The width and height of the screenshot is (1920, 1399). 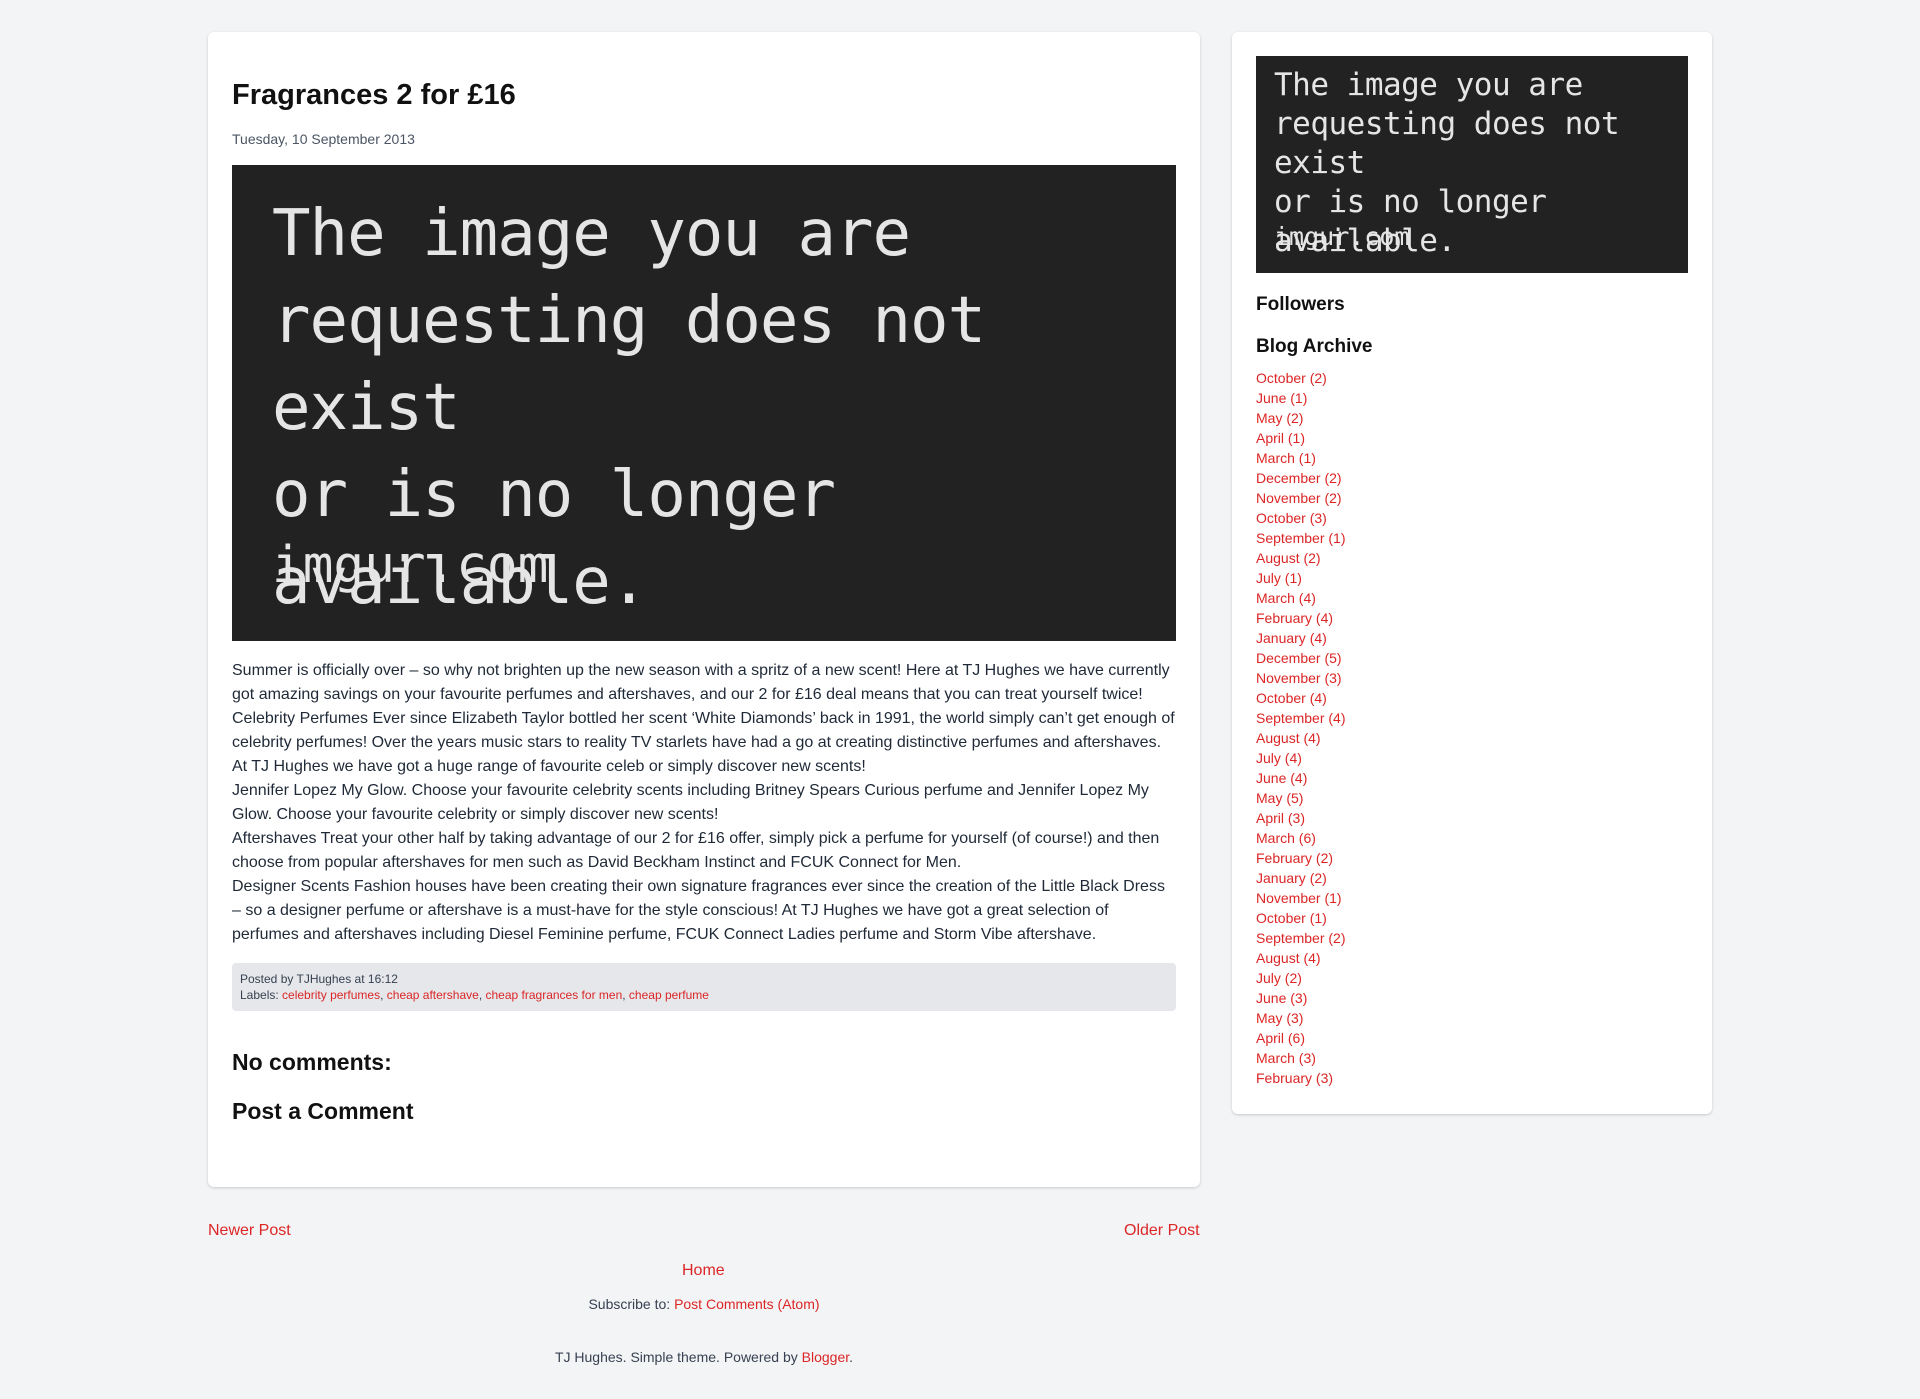 I want to click on archive-month-link: May (3), so click(x=1279, y=1018).